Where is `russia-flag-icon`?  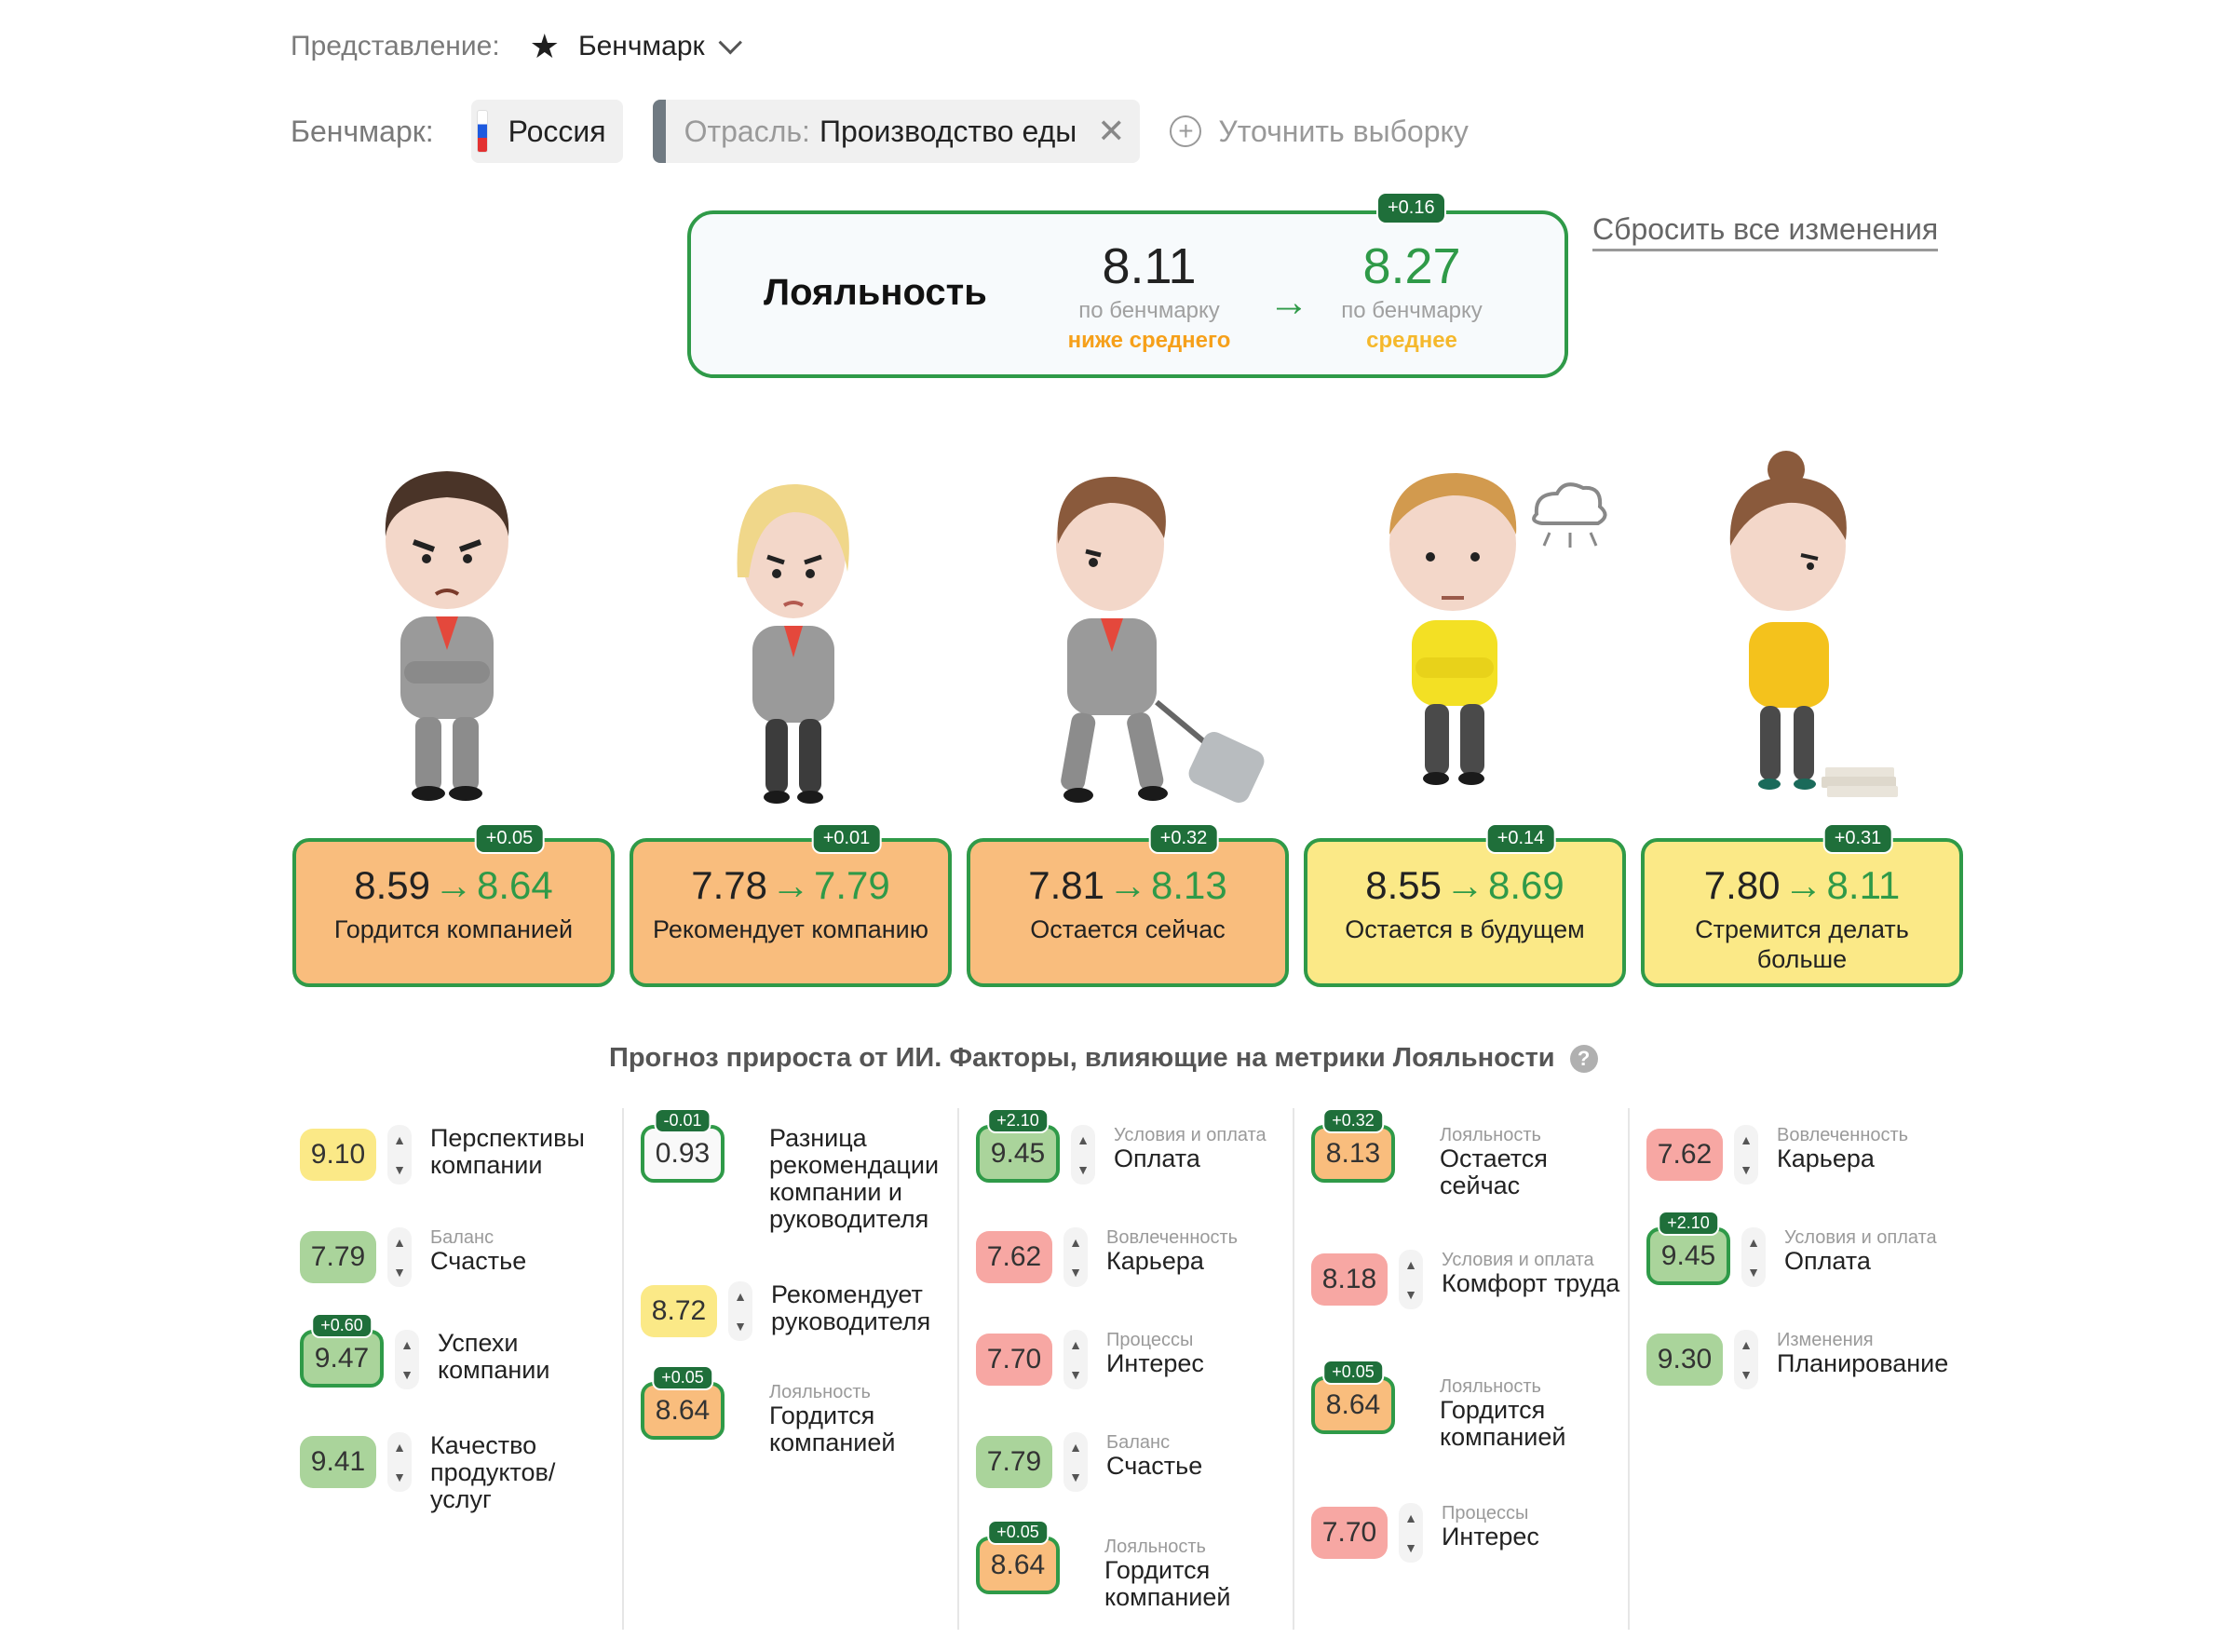
russia-flag-icon is located at coordinates (482, 131).